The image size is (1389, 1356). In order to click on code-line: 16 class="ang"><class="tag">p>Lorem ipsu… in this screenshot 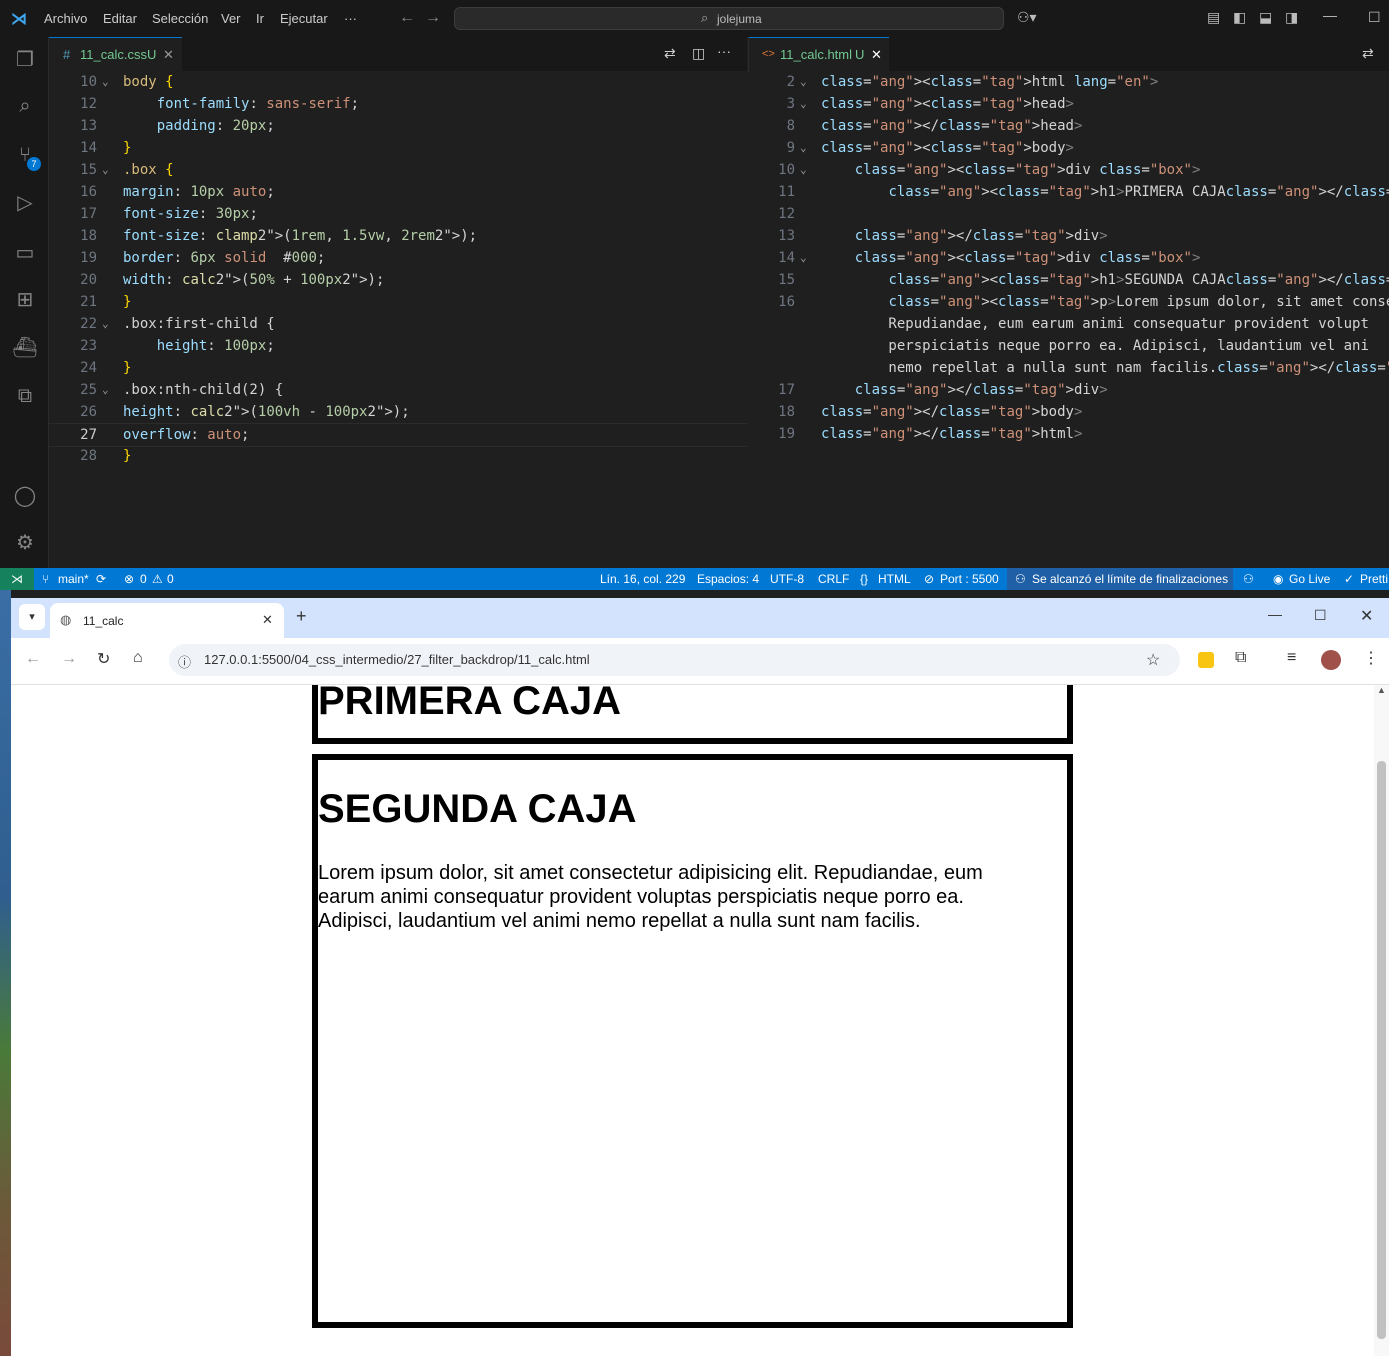, I will do `click(1069, 302)`.